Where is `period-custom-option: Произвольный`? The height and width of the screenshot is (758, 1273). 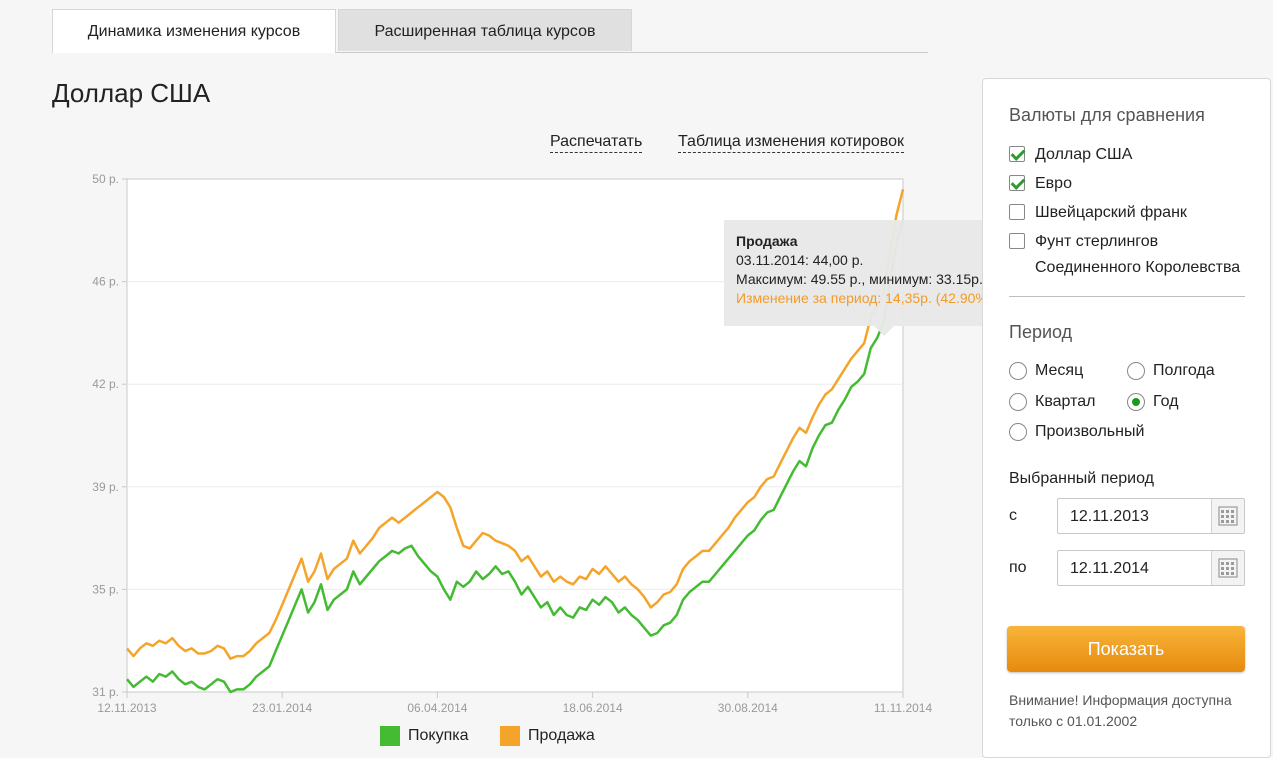
period-custom-option: Произвольный is located at coordinates (1076, 432).